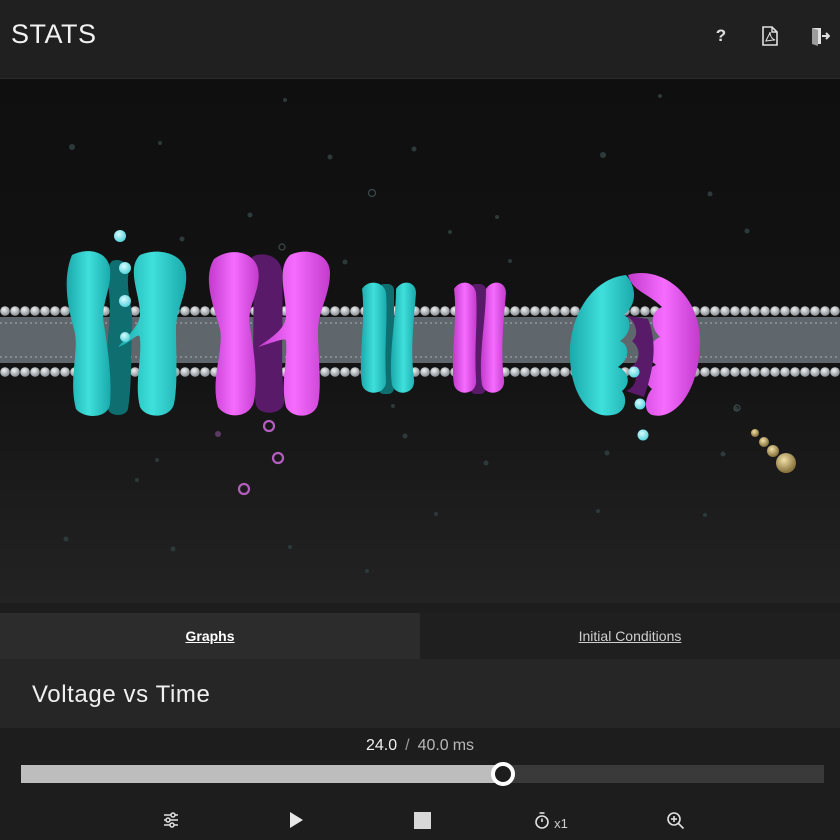 The width and height of the screenshot is (840, 840). What do you see at coordinates (479, 338) in the screenshot?
I see `magenta-ion-channel-small` at bounding box center [479, 338].